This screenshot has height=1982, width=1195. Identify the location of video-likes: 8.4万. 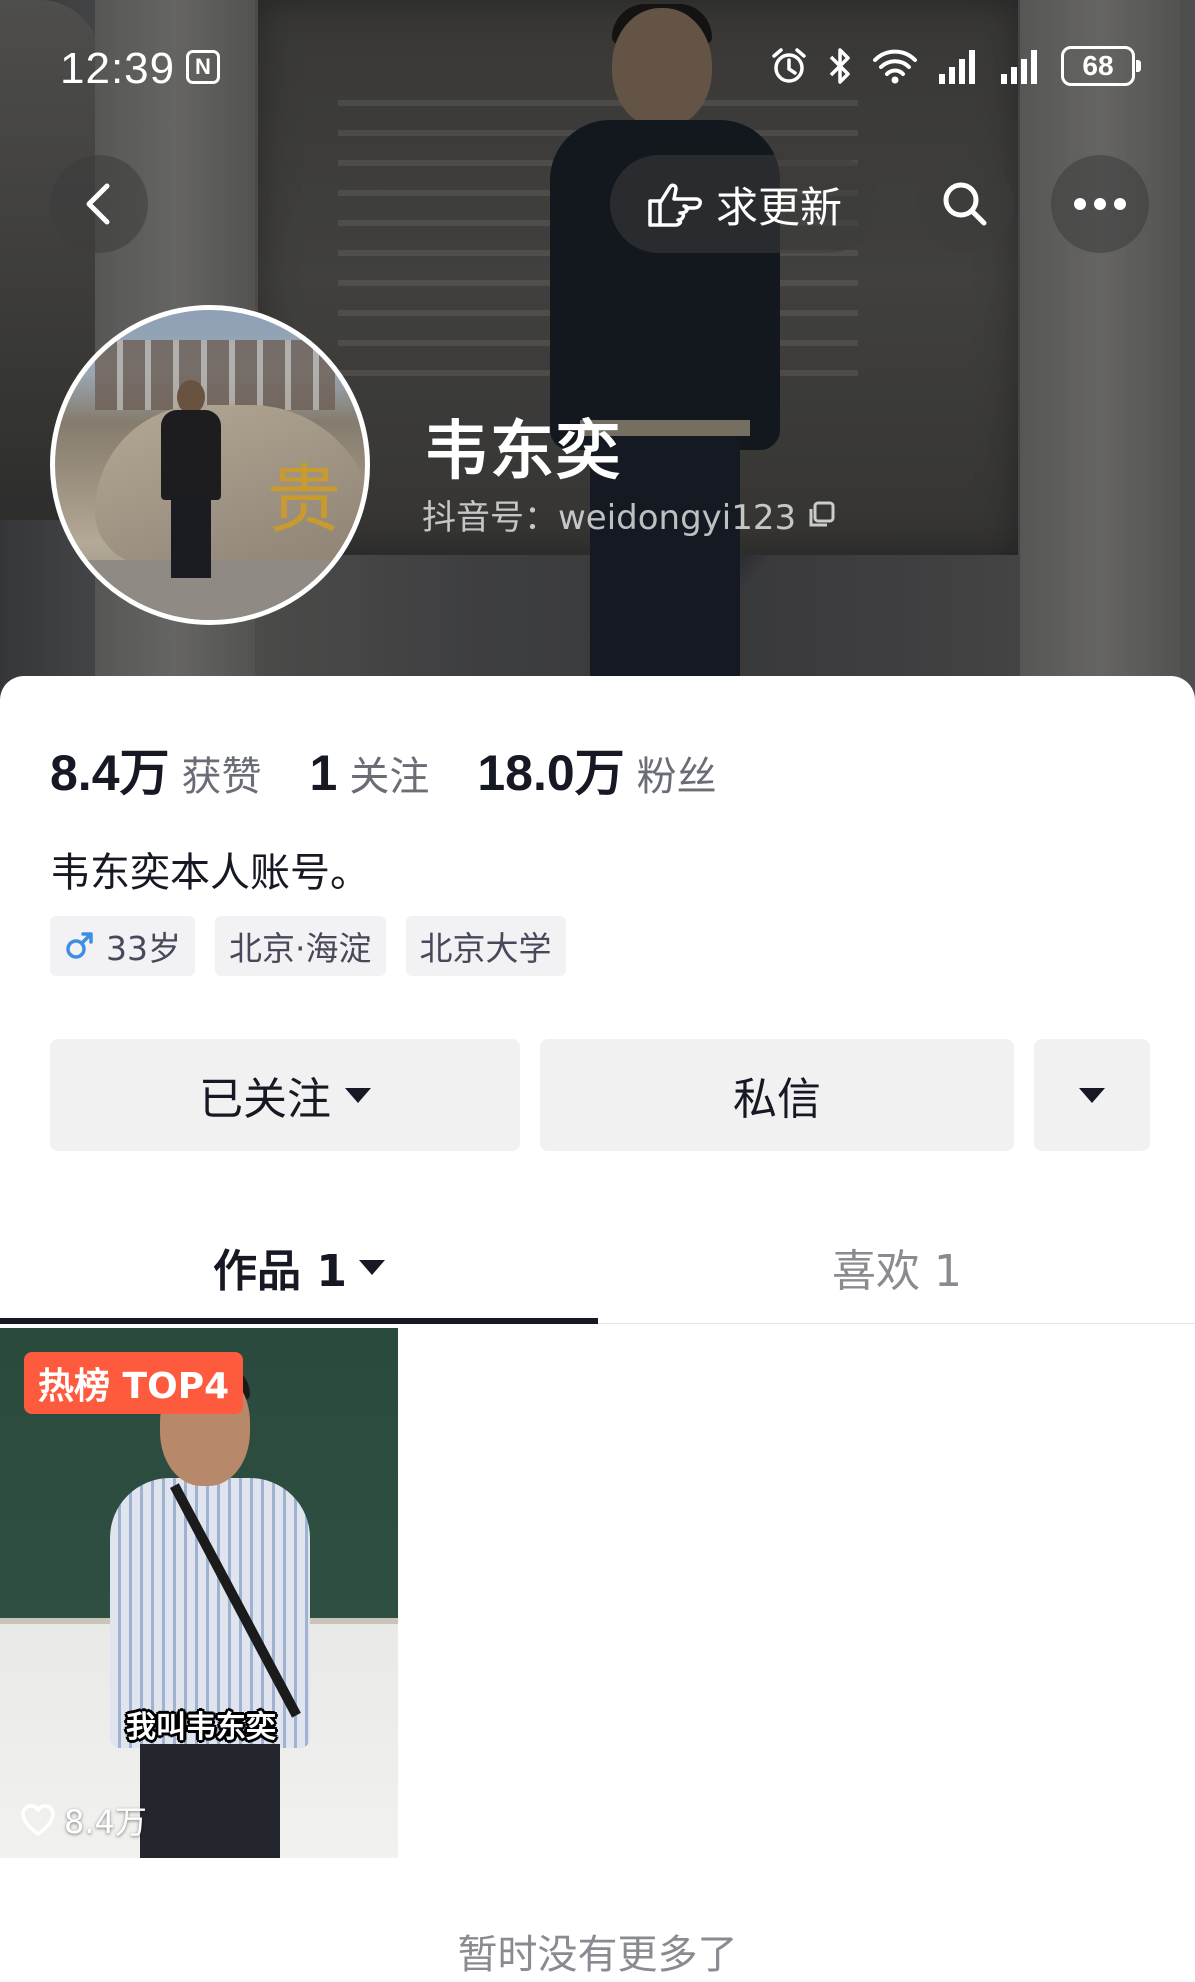
(83, 1820).